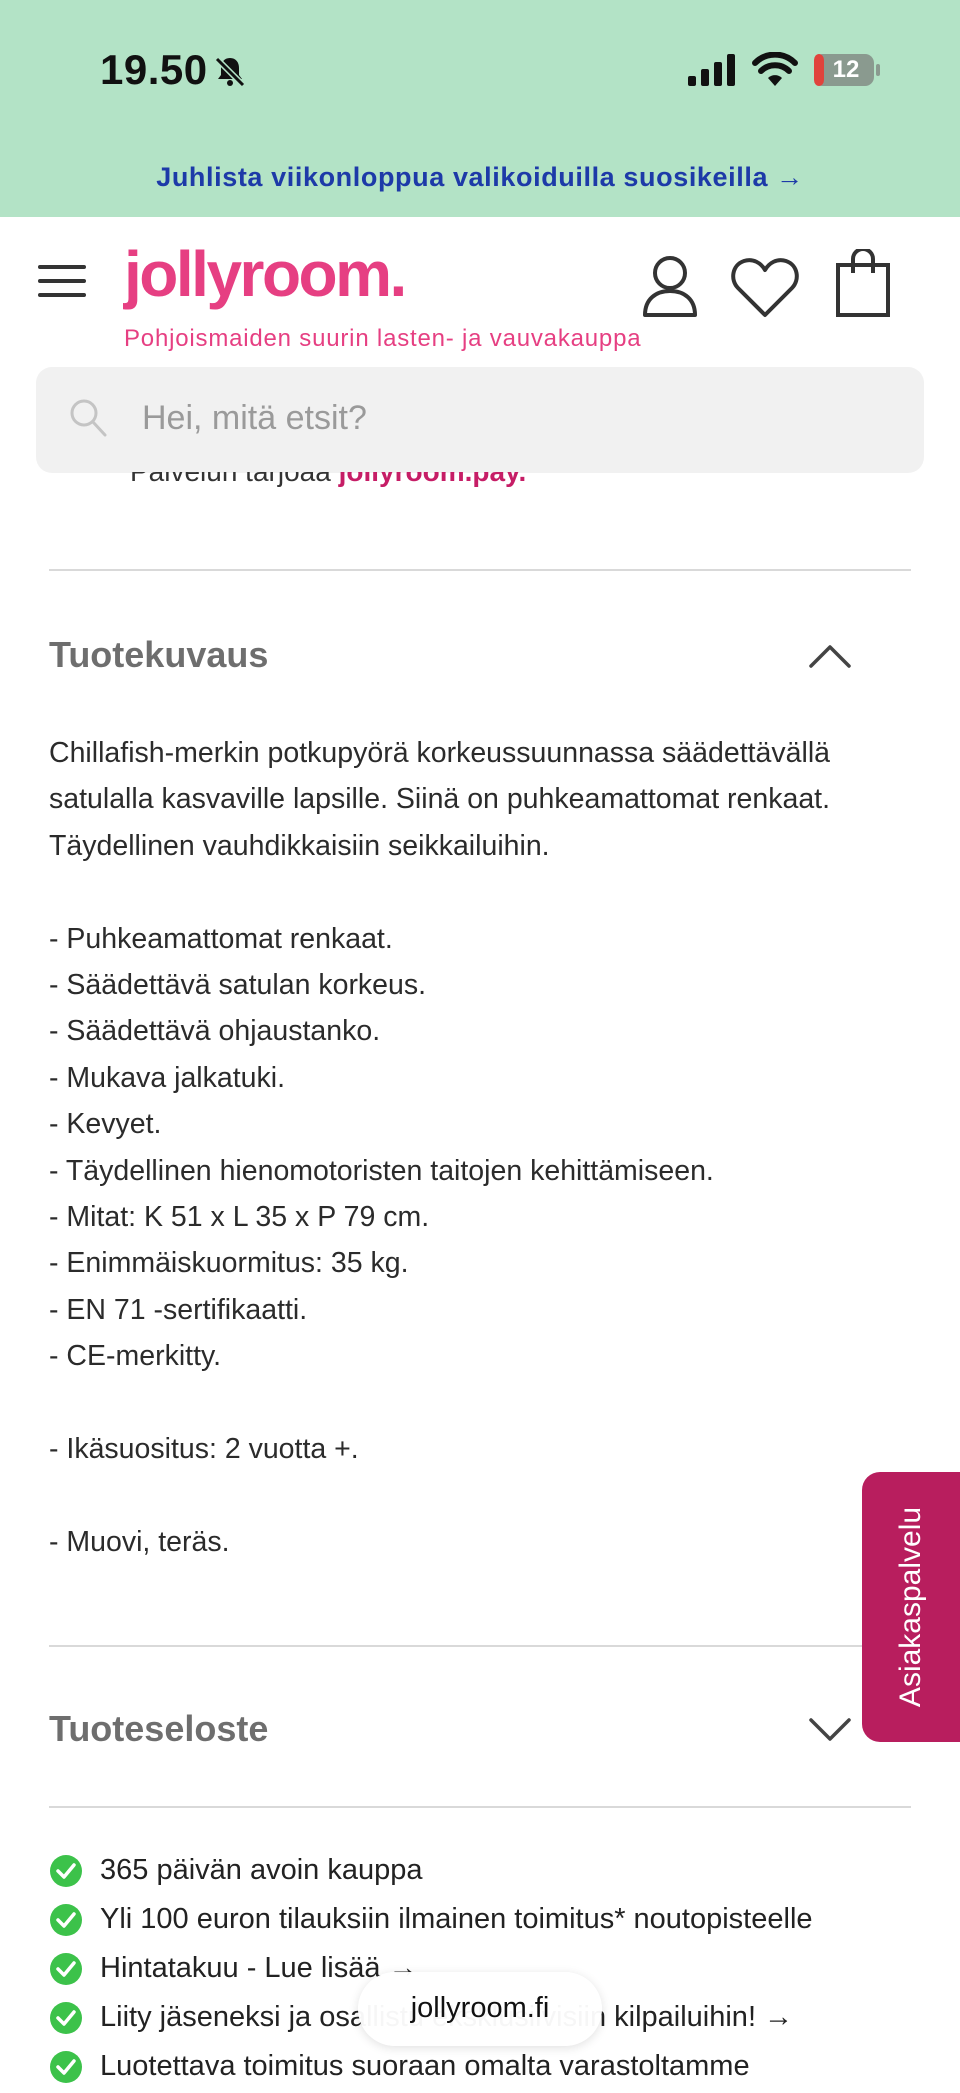 This screenshot has width=960, height=2093. Describe the element at coordinates (846, 69) in the screenshot. I see `battery-level: 12` at that location.